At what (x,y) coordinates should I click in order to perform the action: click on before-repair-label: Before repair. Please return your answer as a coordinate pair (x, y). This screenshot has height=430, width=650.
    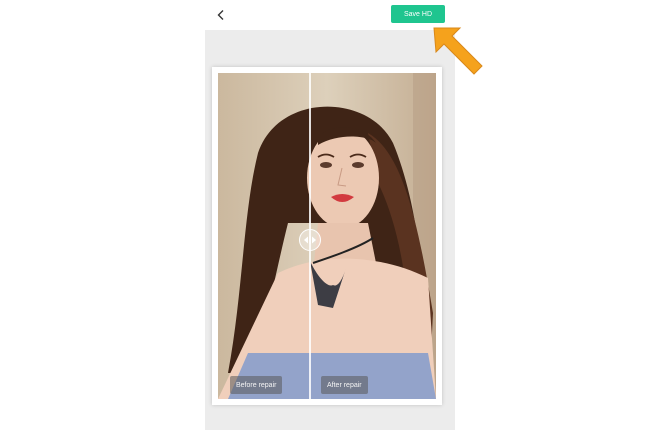
    Looking at the image, I should click on (256, 385).